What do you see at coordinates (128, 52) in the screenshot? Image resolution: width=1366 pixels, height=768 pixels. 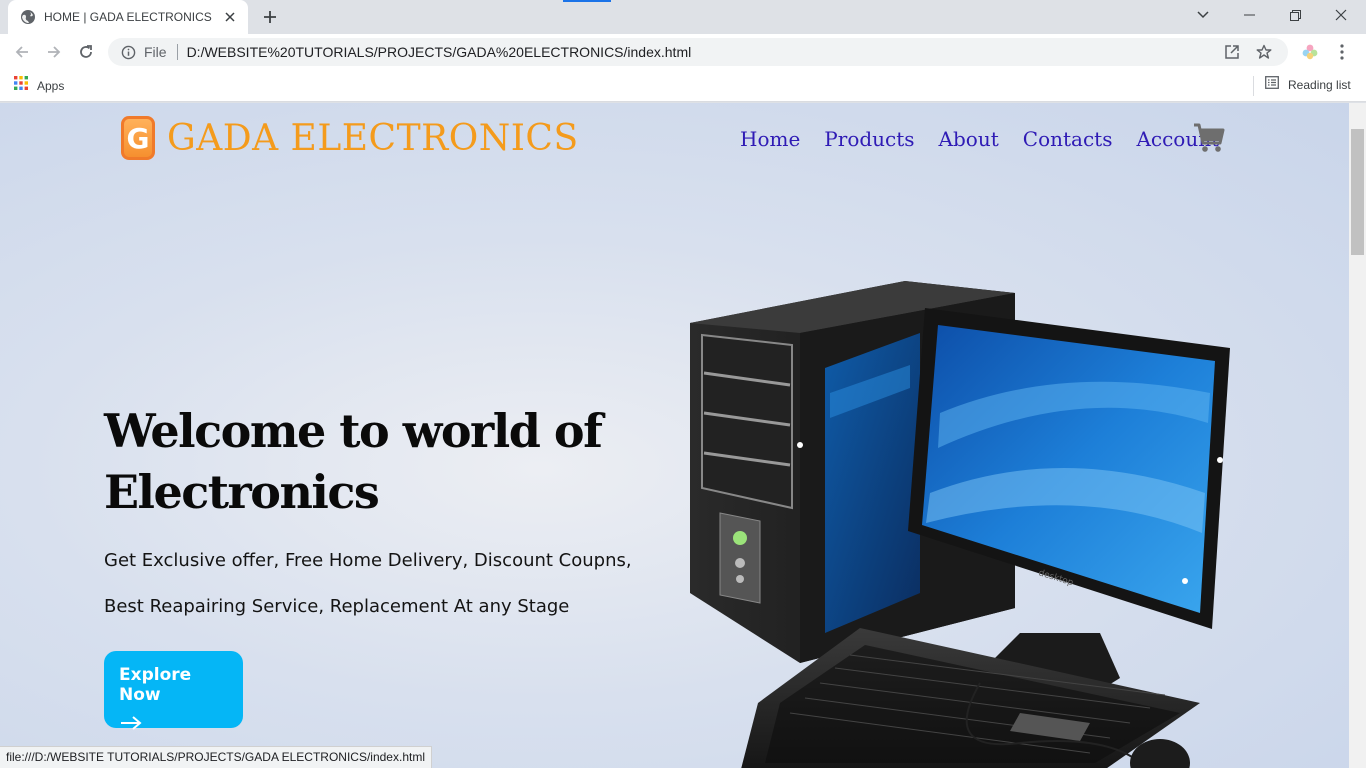 I see `info-icon` at bounding box center [128, 52].